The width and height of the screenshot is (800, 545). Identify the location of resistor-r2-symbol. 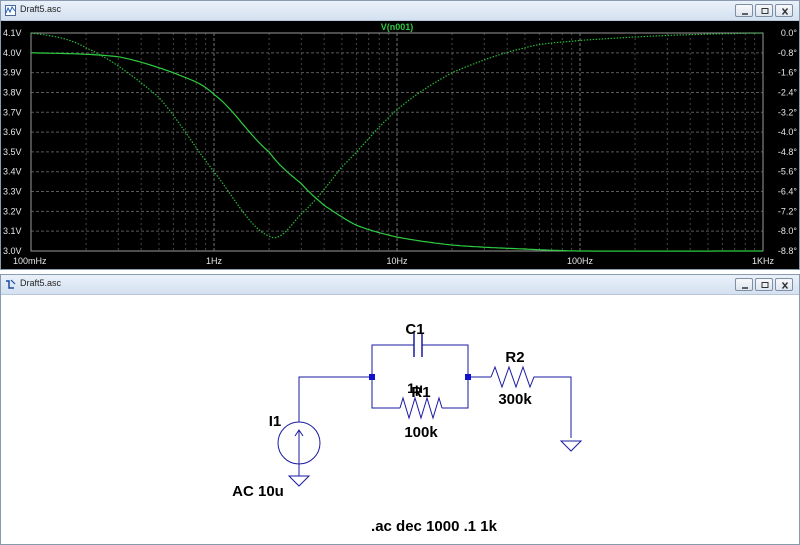
(513, 377).